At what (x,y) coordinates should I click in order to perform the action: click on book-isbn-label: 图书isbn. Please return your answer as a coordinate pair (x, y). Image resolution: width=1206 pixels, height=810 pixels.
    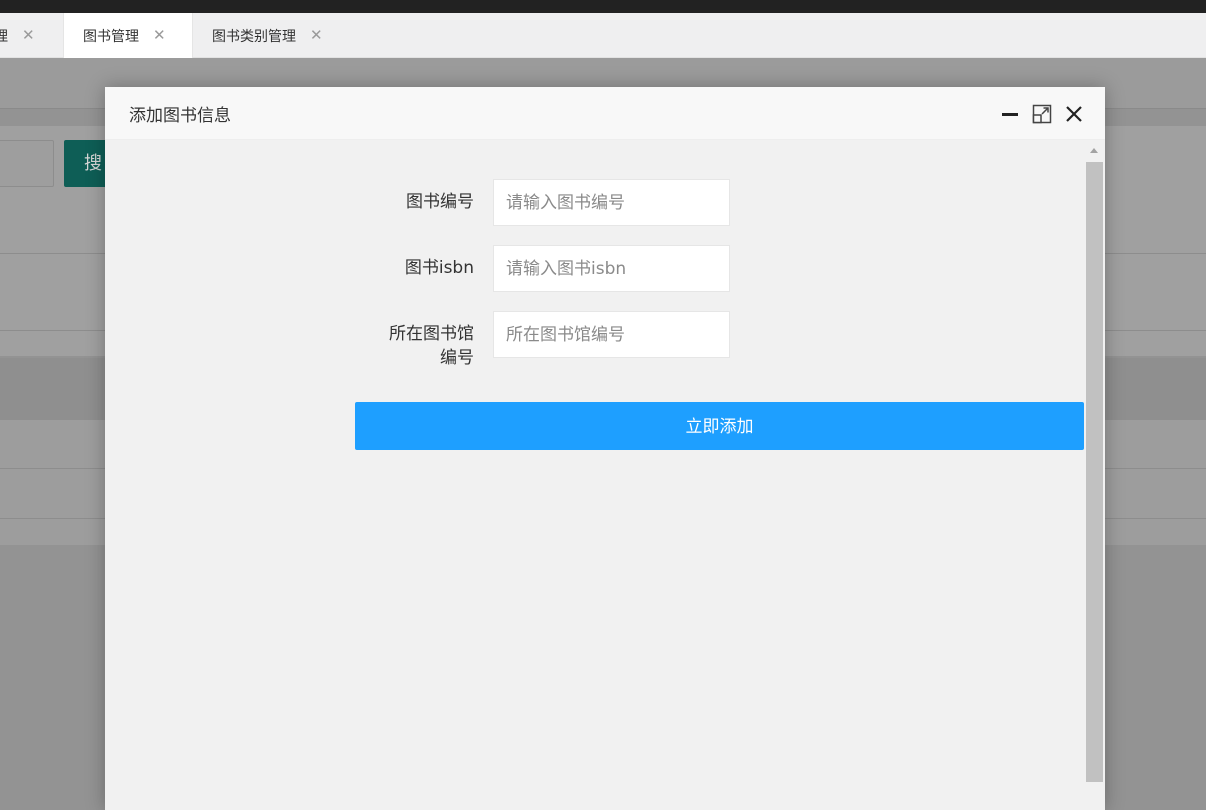
    Looking at the image, I should click on (439, 268).